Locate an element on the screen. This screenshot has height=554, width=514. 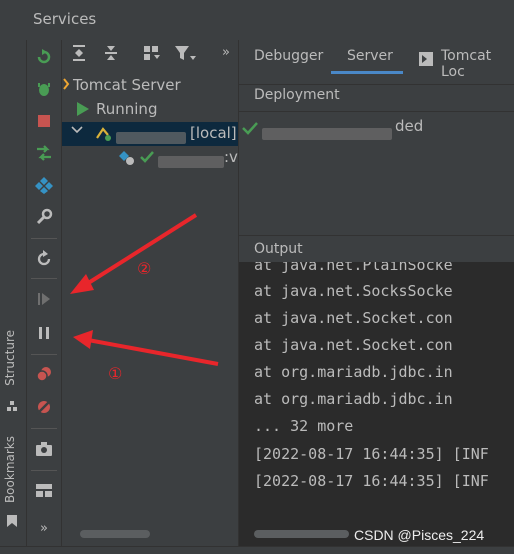
active-tab-indicator is located at coordinates (367, 72).